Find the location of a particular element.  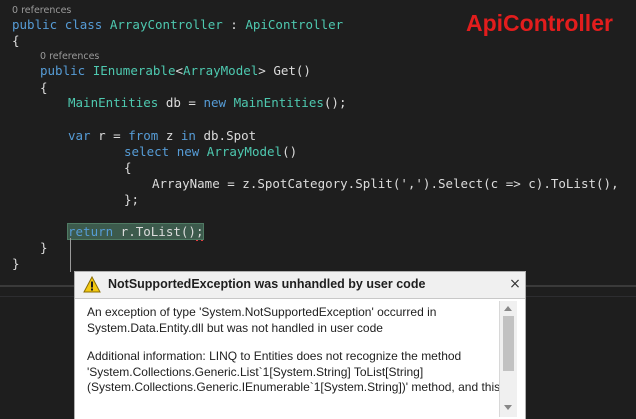

exception-callout-pointer is located at coordinates (70, 255).